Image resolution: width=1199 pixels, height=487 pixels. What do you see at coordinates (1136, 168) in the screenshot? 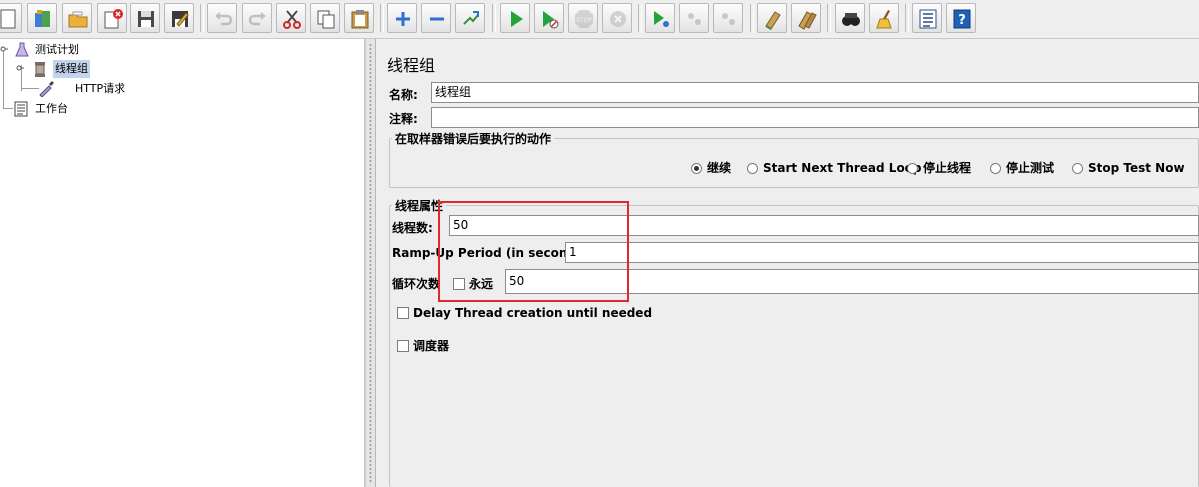
I see `radio-label: Stop Test Now` at bounding box center [1136, 168].